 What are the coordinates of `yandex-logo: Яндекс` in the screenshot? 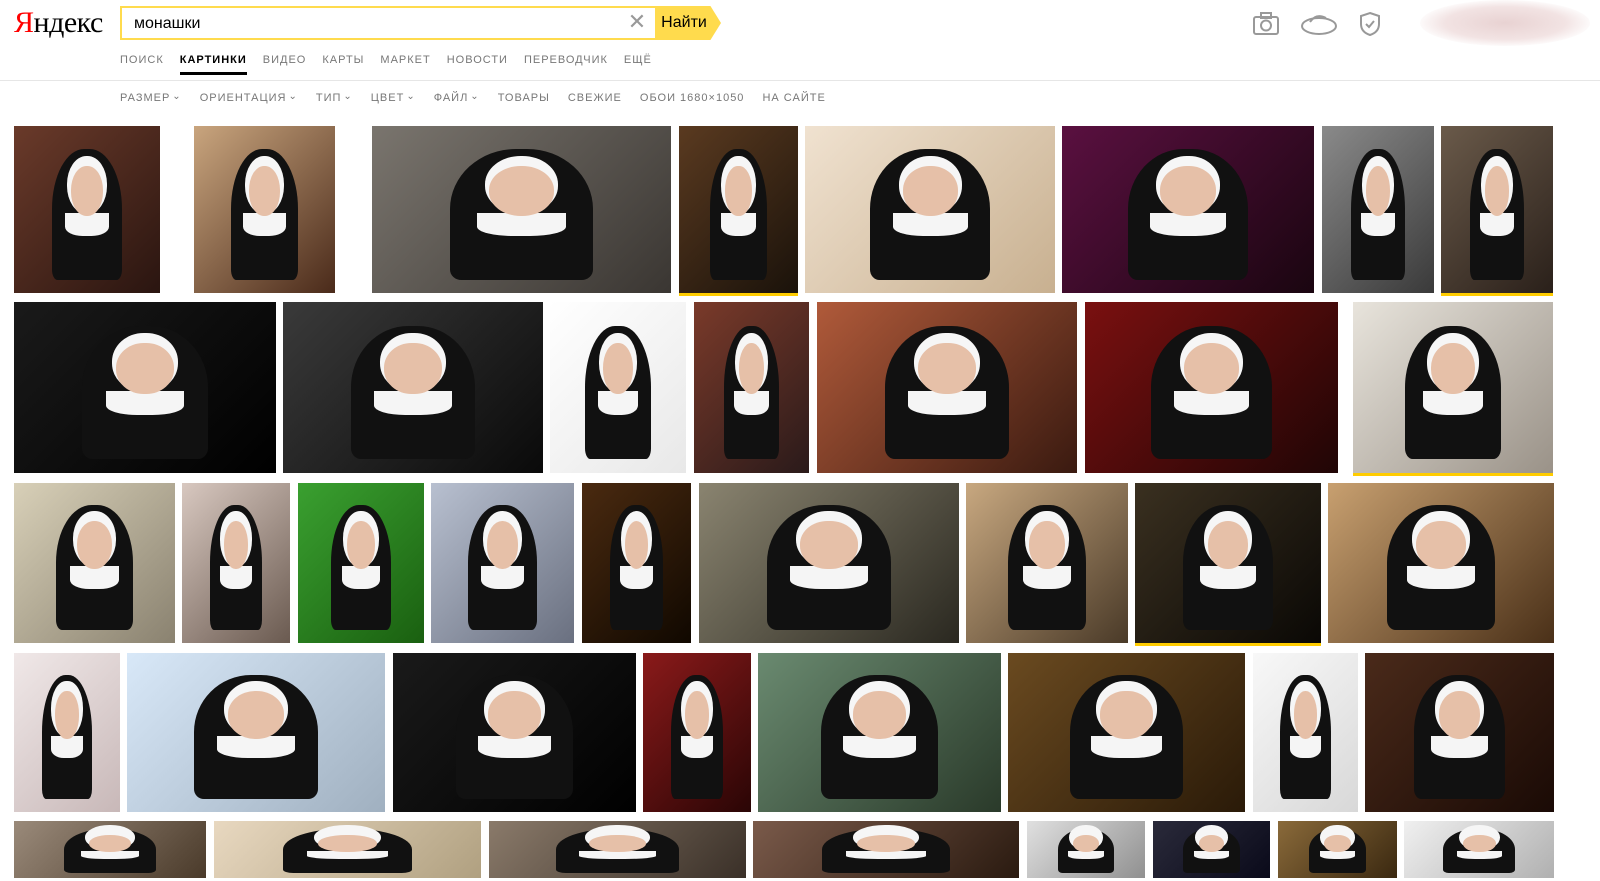 It's located at (58, 23).